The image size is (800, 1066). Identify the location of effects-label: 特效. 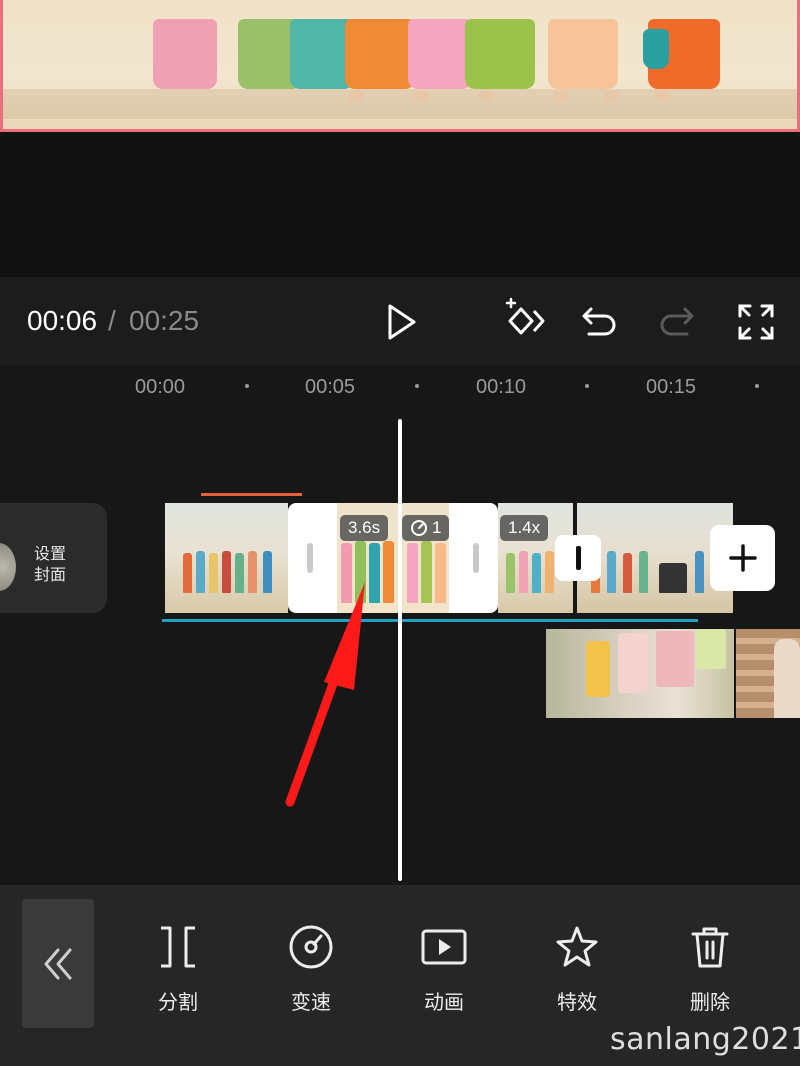
(577, 1003).